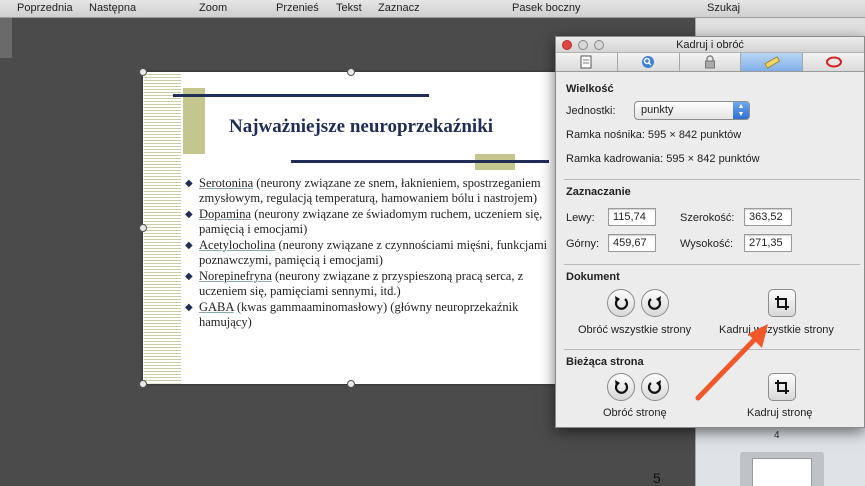 This screenshot has width=865, height=486. I want to click on tab-crop-rotate, so click(772, 62).